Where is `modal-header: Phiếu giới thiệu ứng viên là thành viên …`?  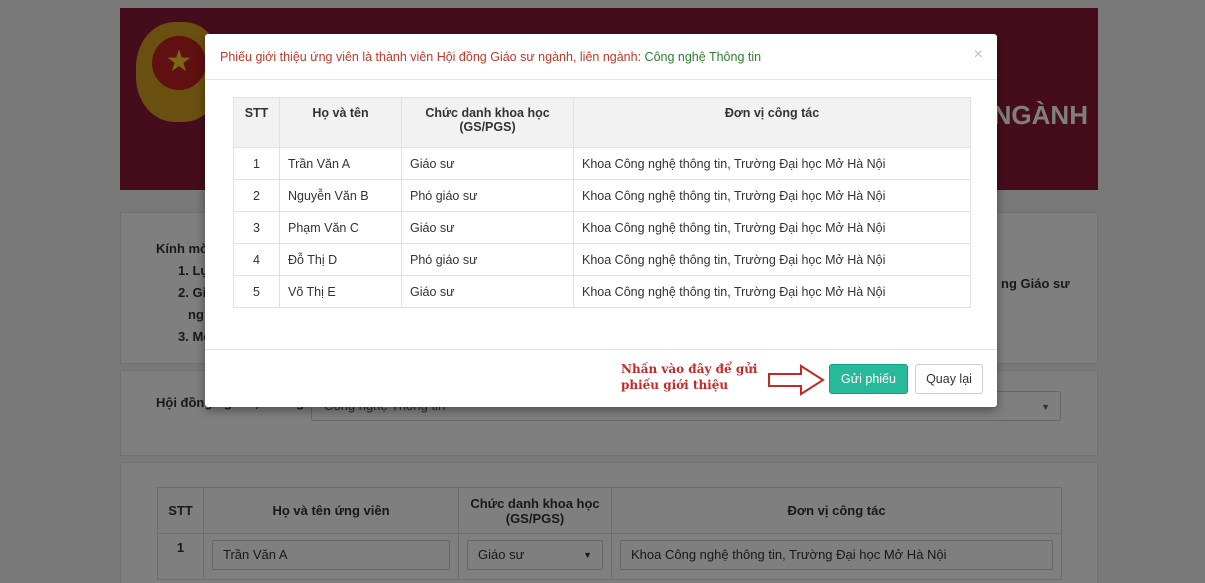
modal-header: Phiếu giới thiệu ứng viên là thành viên … is located at coordinates (601, 57).